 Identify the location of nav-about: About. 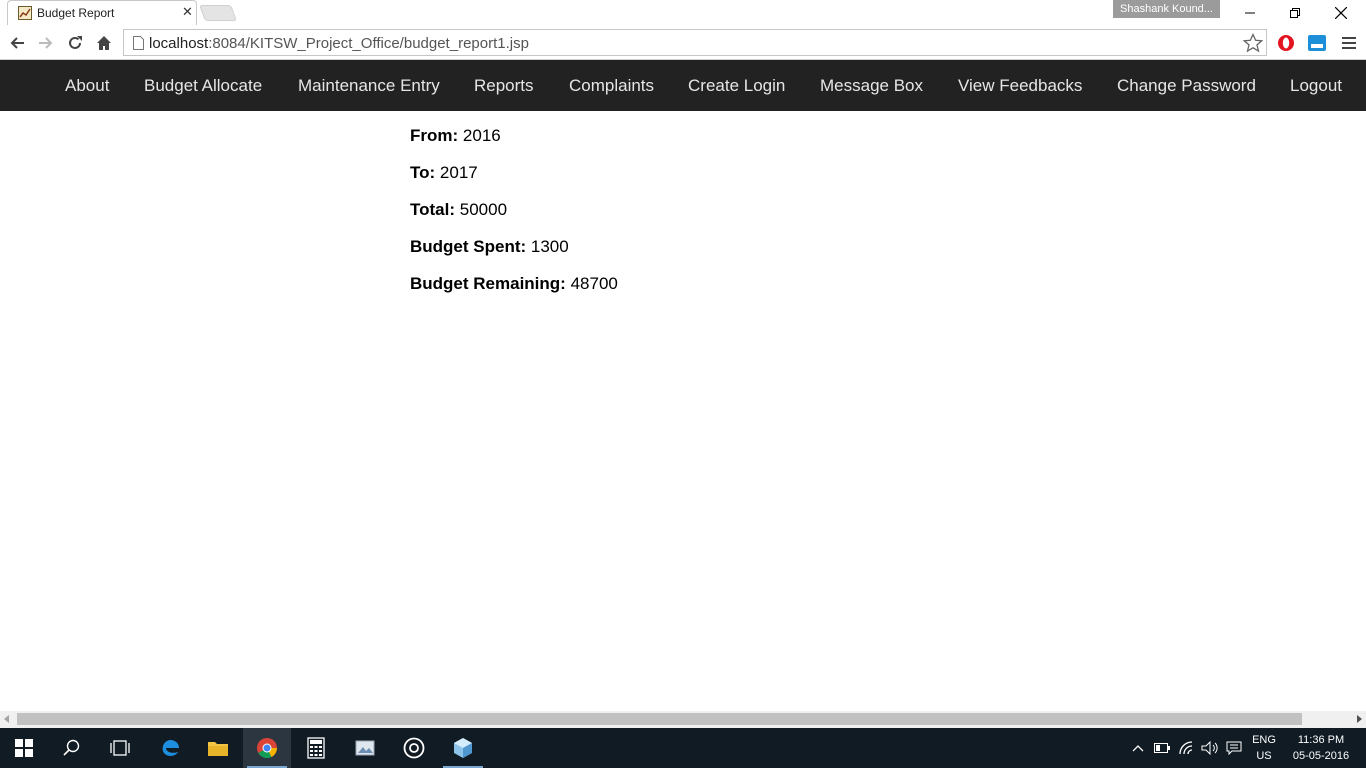
(87, 85).